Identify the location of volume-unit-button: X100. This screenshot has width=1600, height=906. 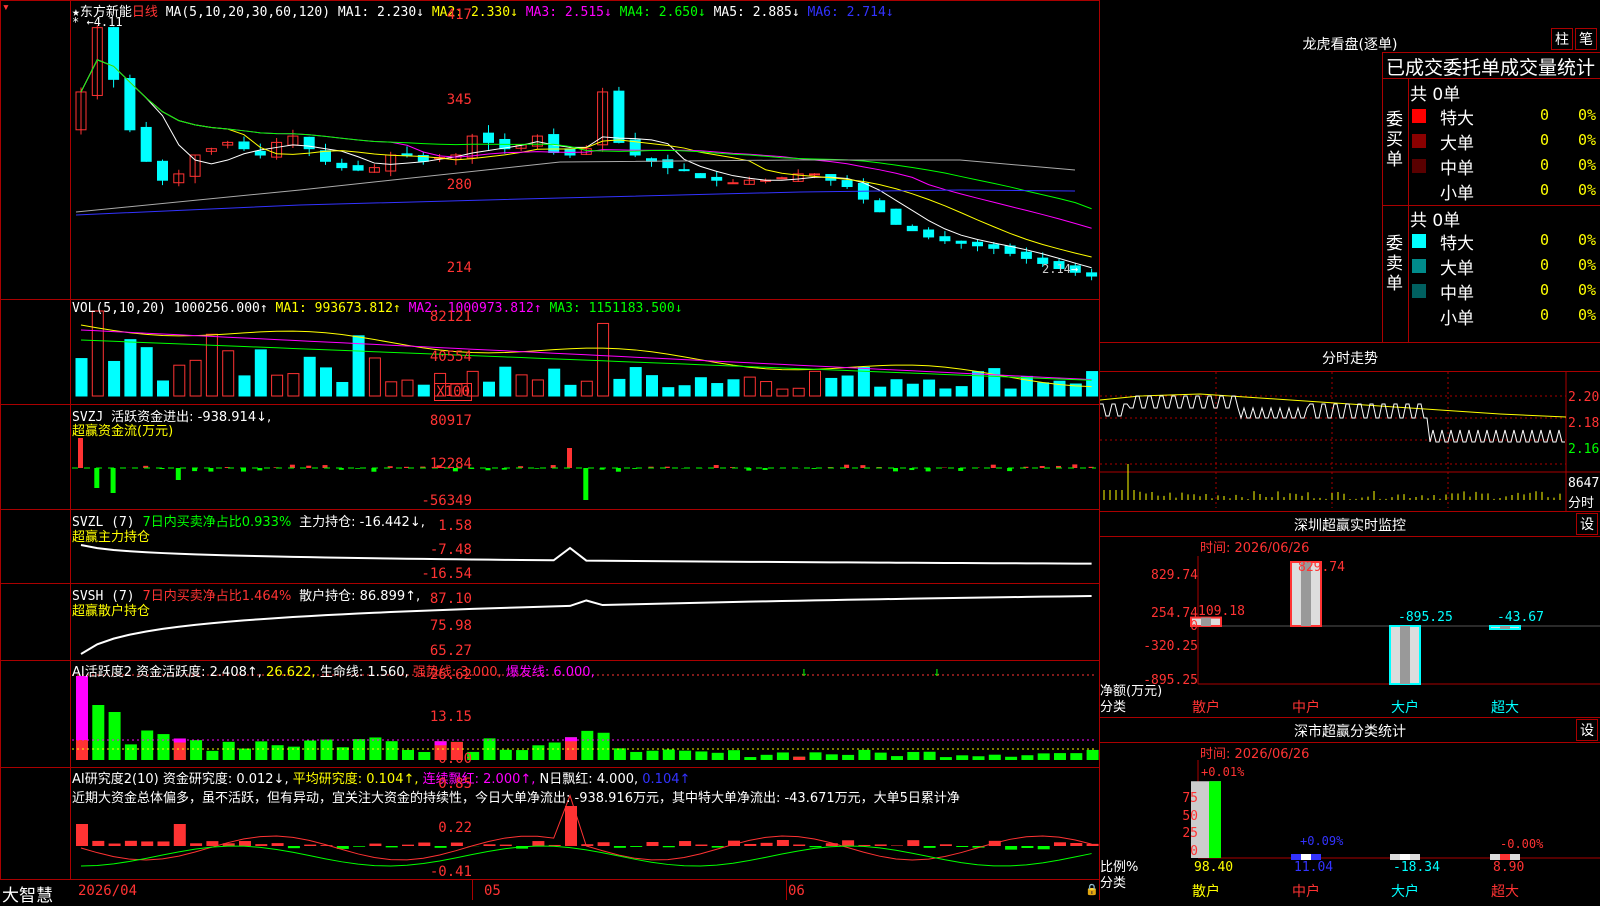
(453, 392).